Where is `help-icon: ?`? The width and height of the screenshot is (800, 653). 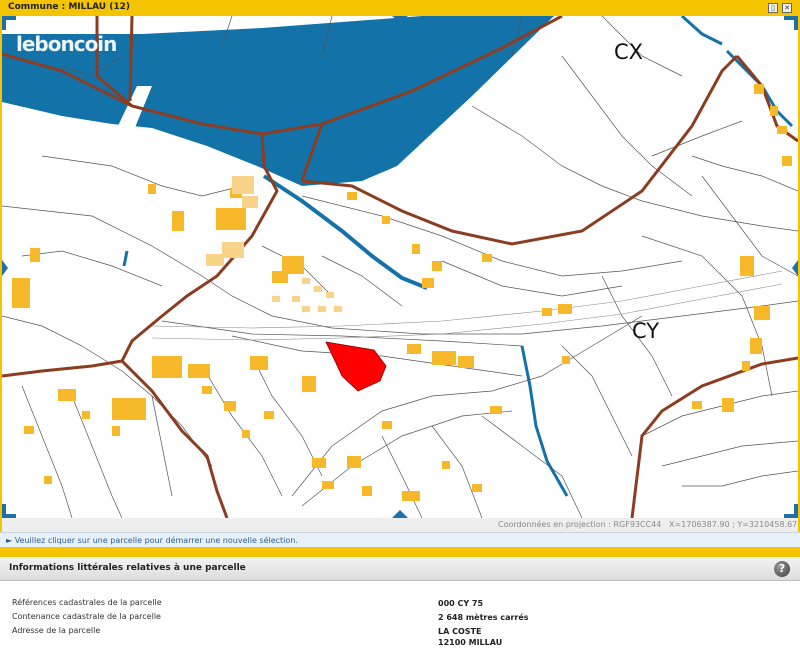 help-icon: ? is located at coordinates (782, 569).